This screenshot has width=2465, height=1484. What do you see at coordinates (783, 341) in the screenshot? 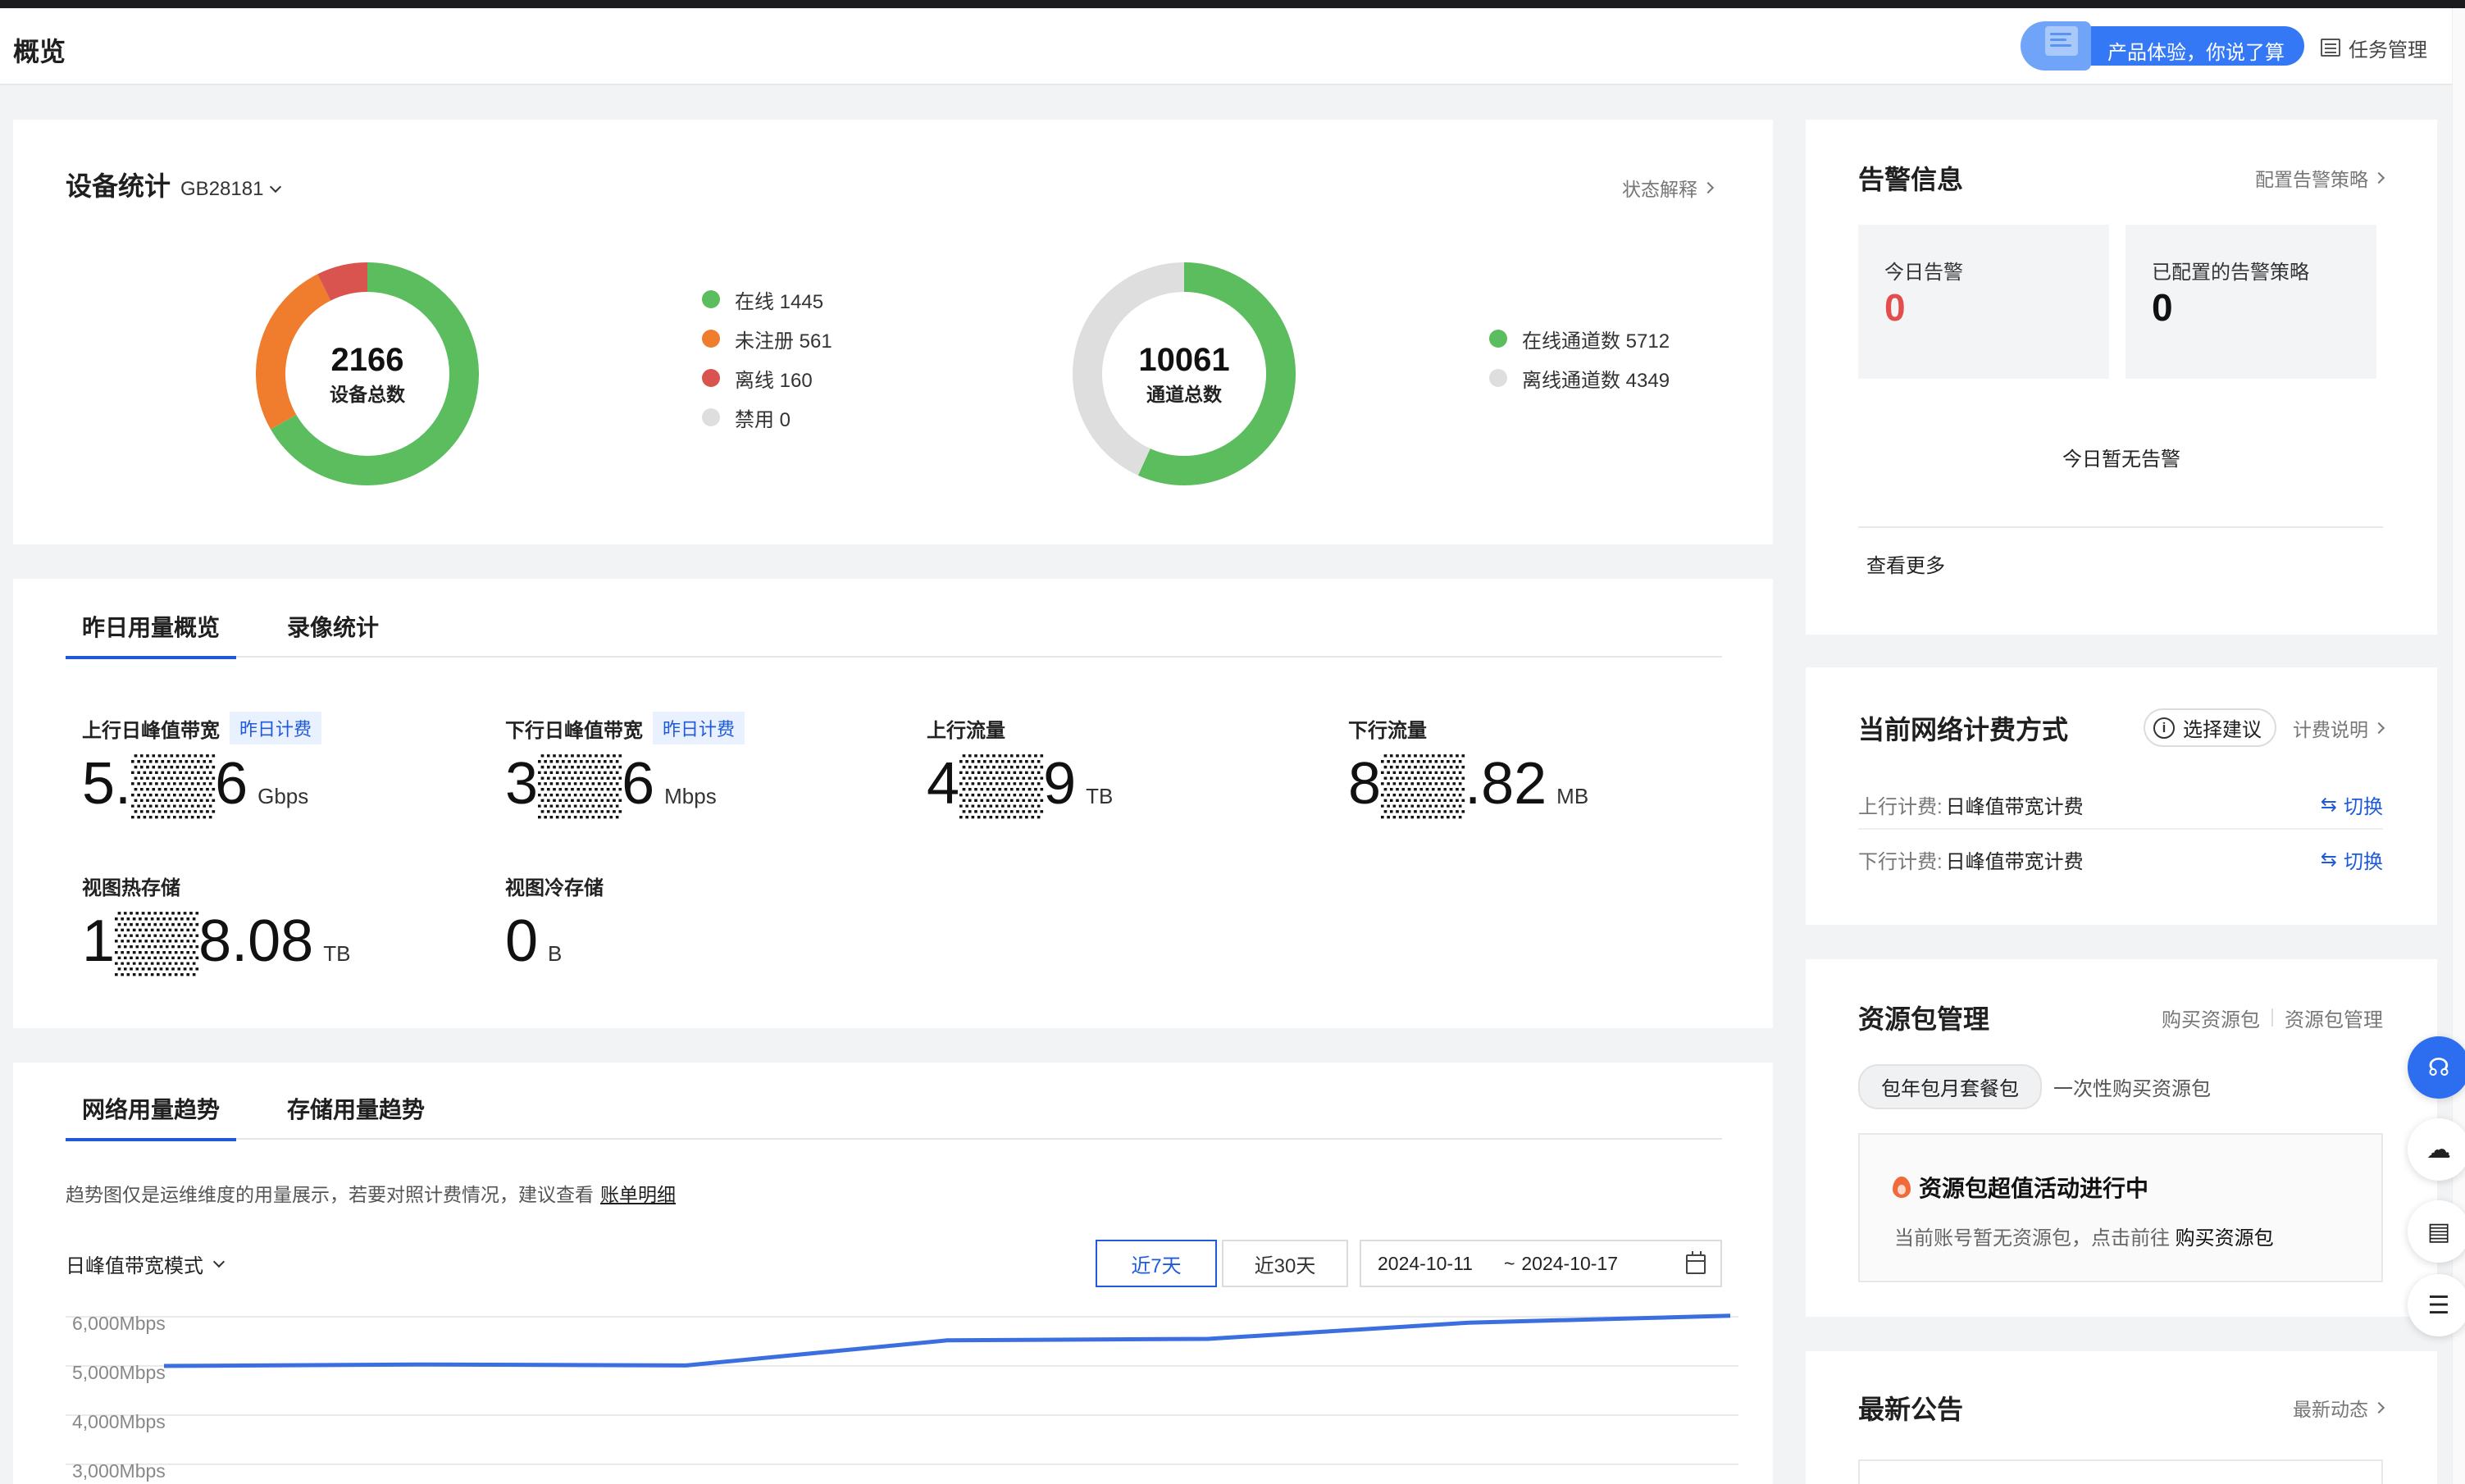
I see `legend-unregistered-label: 未注册 561` at bounding box center [783, 341].